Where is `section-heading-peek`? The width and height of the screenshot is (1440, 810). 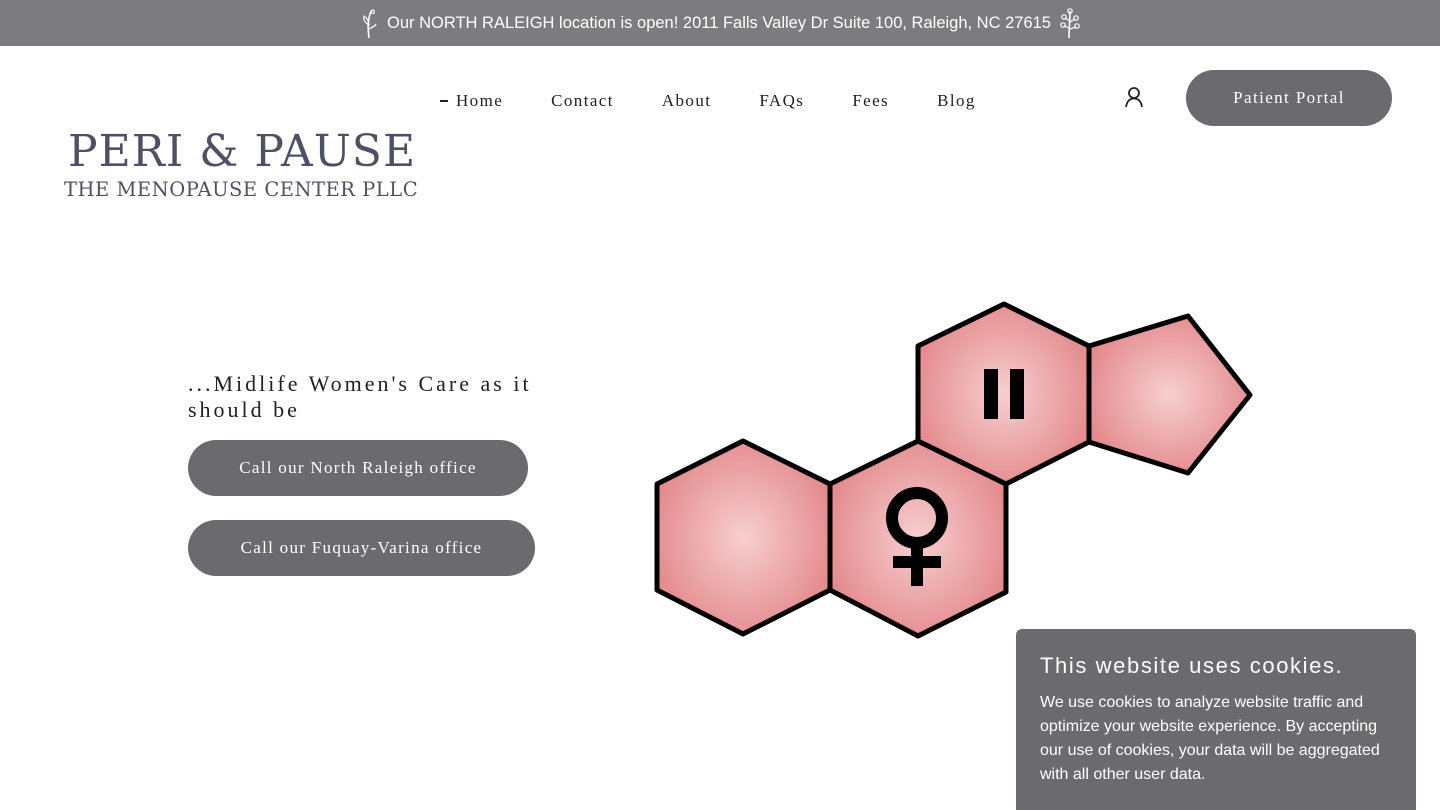 section-heading-peek is located at coordinates (670, 801).